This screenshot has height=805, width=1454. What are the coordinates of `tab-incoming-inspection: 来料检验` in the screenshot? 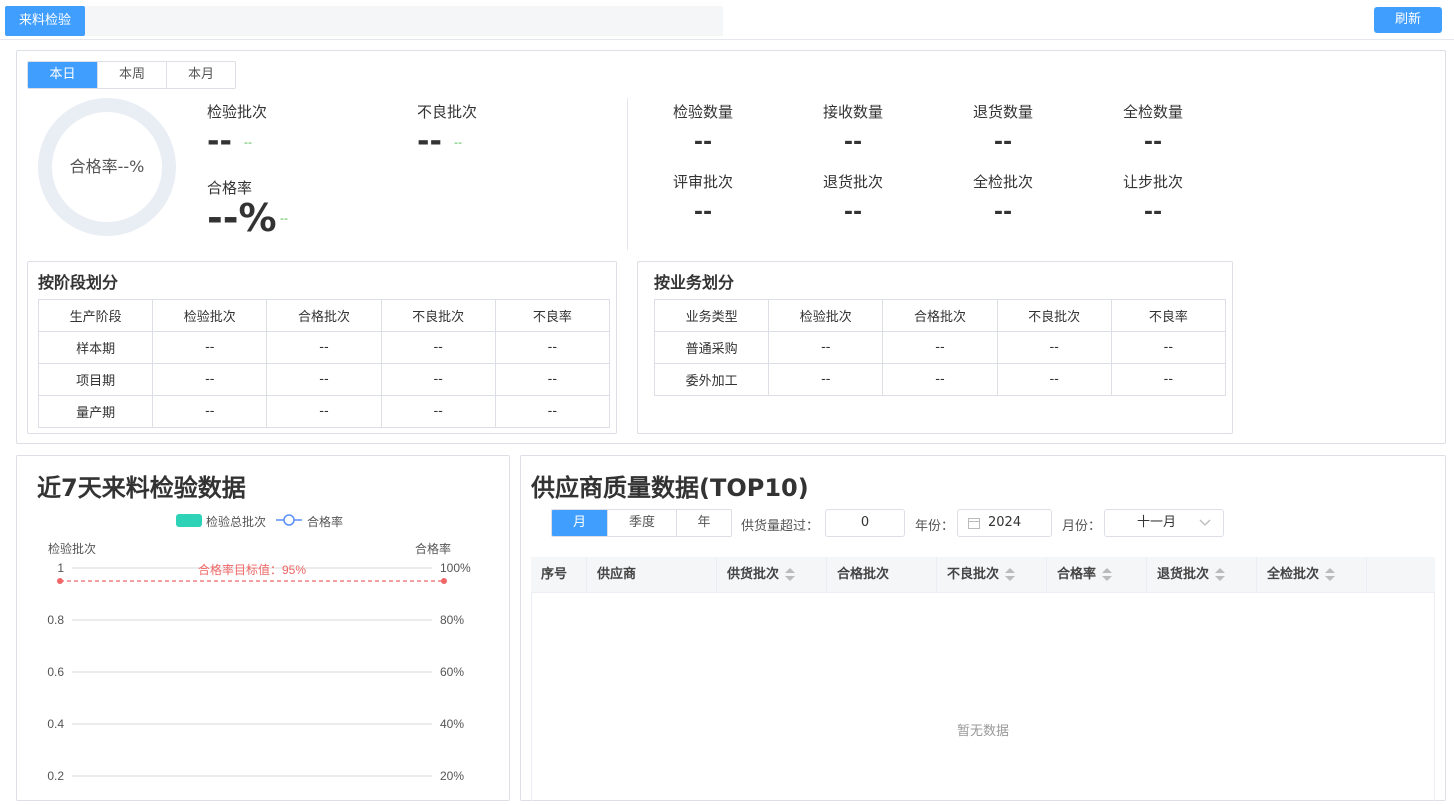 It's located at (45, 21).